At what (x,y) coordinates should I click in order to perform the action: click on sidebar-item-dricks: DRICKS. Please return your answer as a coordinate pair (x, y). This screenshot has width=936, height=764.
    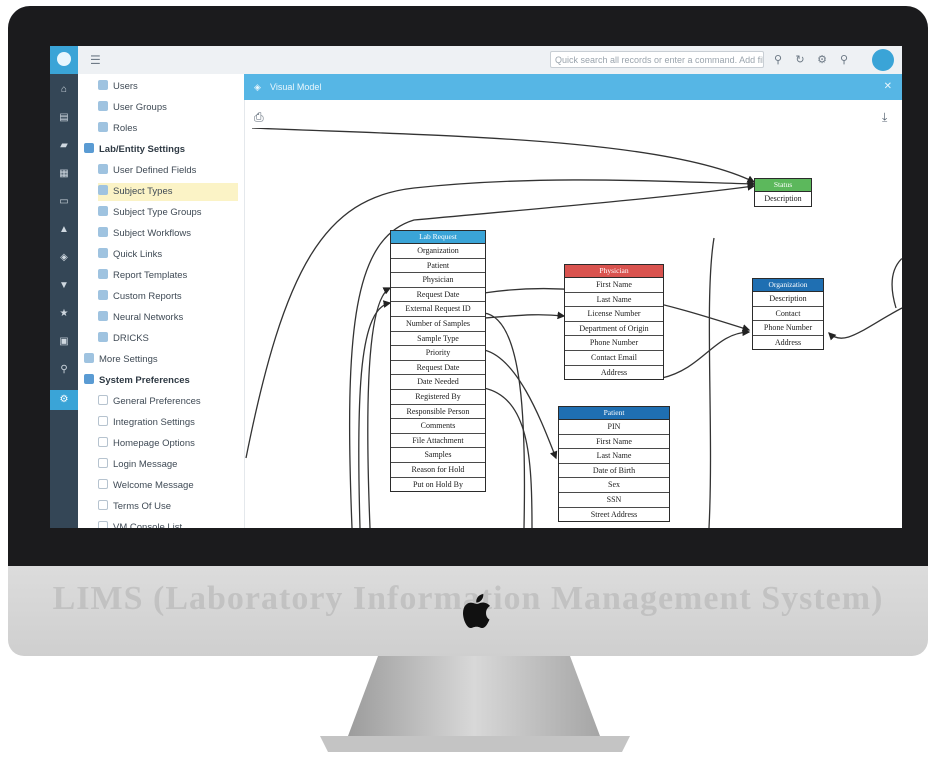
    Looking at the image, I should click on (168, 339).